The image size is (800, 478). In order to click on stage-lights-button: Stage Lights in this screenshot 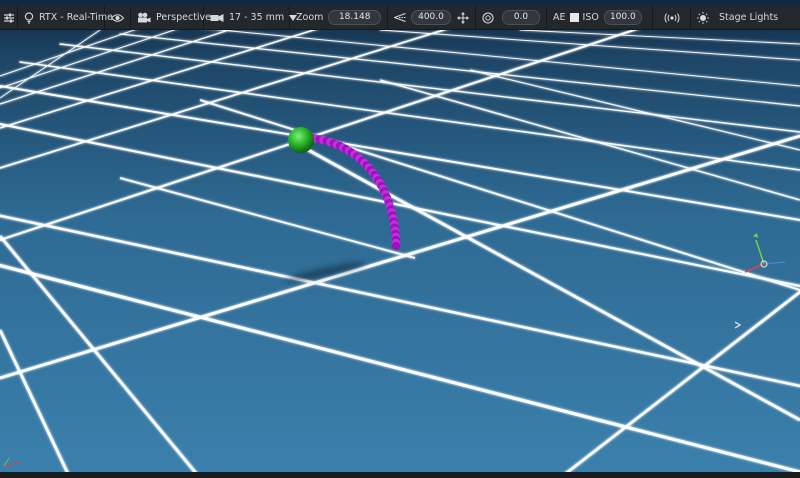, I will do `click(745, 18)`.